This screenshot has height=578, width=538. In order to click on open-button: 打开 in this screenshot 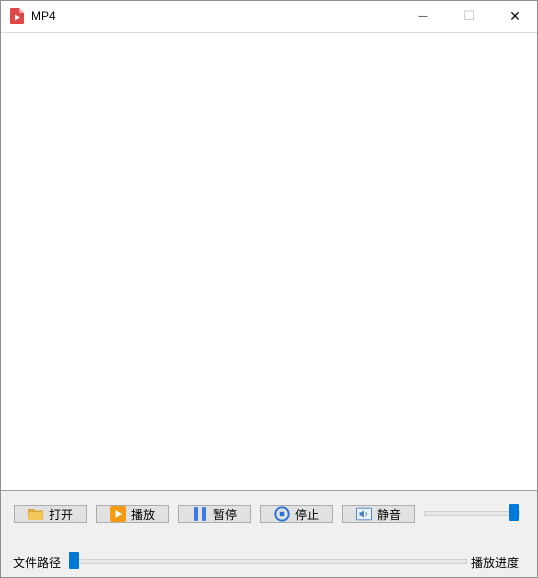, I will do `click(50, 514)`.